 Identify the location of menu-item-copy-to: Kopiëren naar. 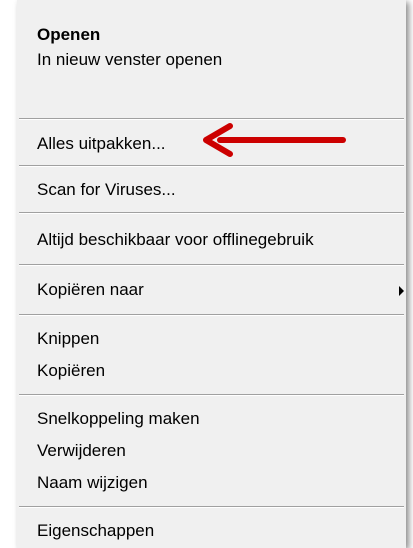
(211, 290).